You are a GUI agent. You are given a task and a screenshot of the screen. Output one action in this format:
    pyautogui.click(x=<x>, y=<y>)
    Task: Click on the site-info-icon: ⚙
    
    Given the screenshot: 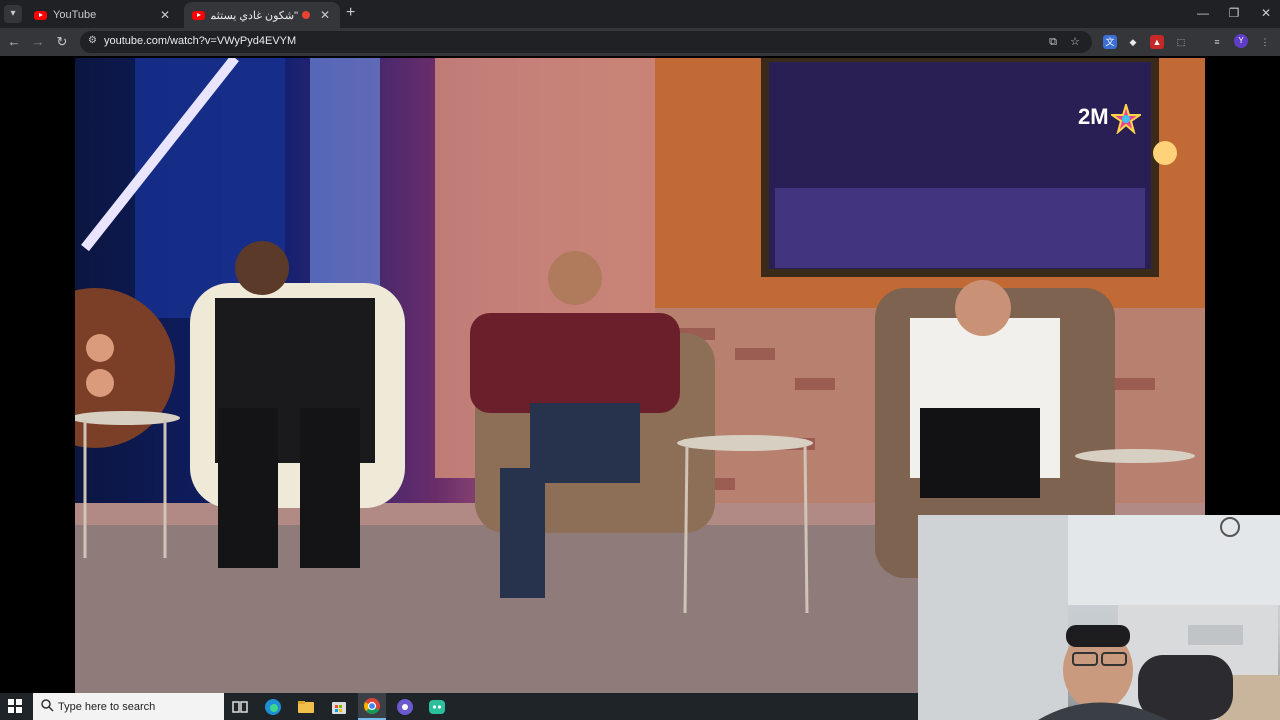 What is the action you would take?
    pyautogui.click(x=93, y=41)
    